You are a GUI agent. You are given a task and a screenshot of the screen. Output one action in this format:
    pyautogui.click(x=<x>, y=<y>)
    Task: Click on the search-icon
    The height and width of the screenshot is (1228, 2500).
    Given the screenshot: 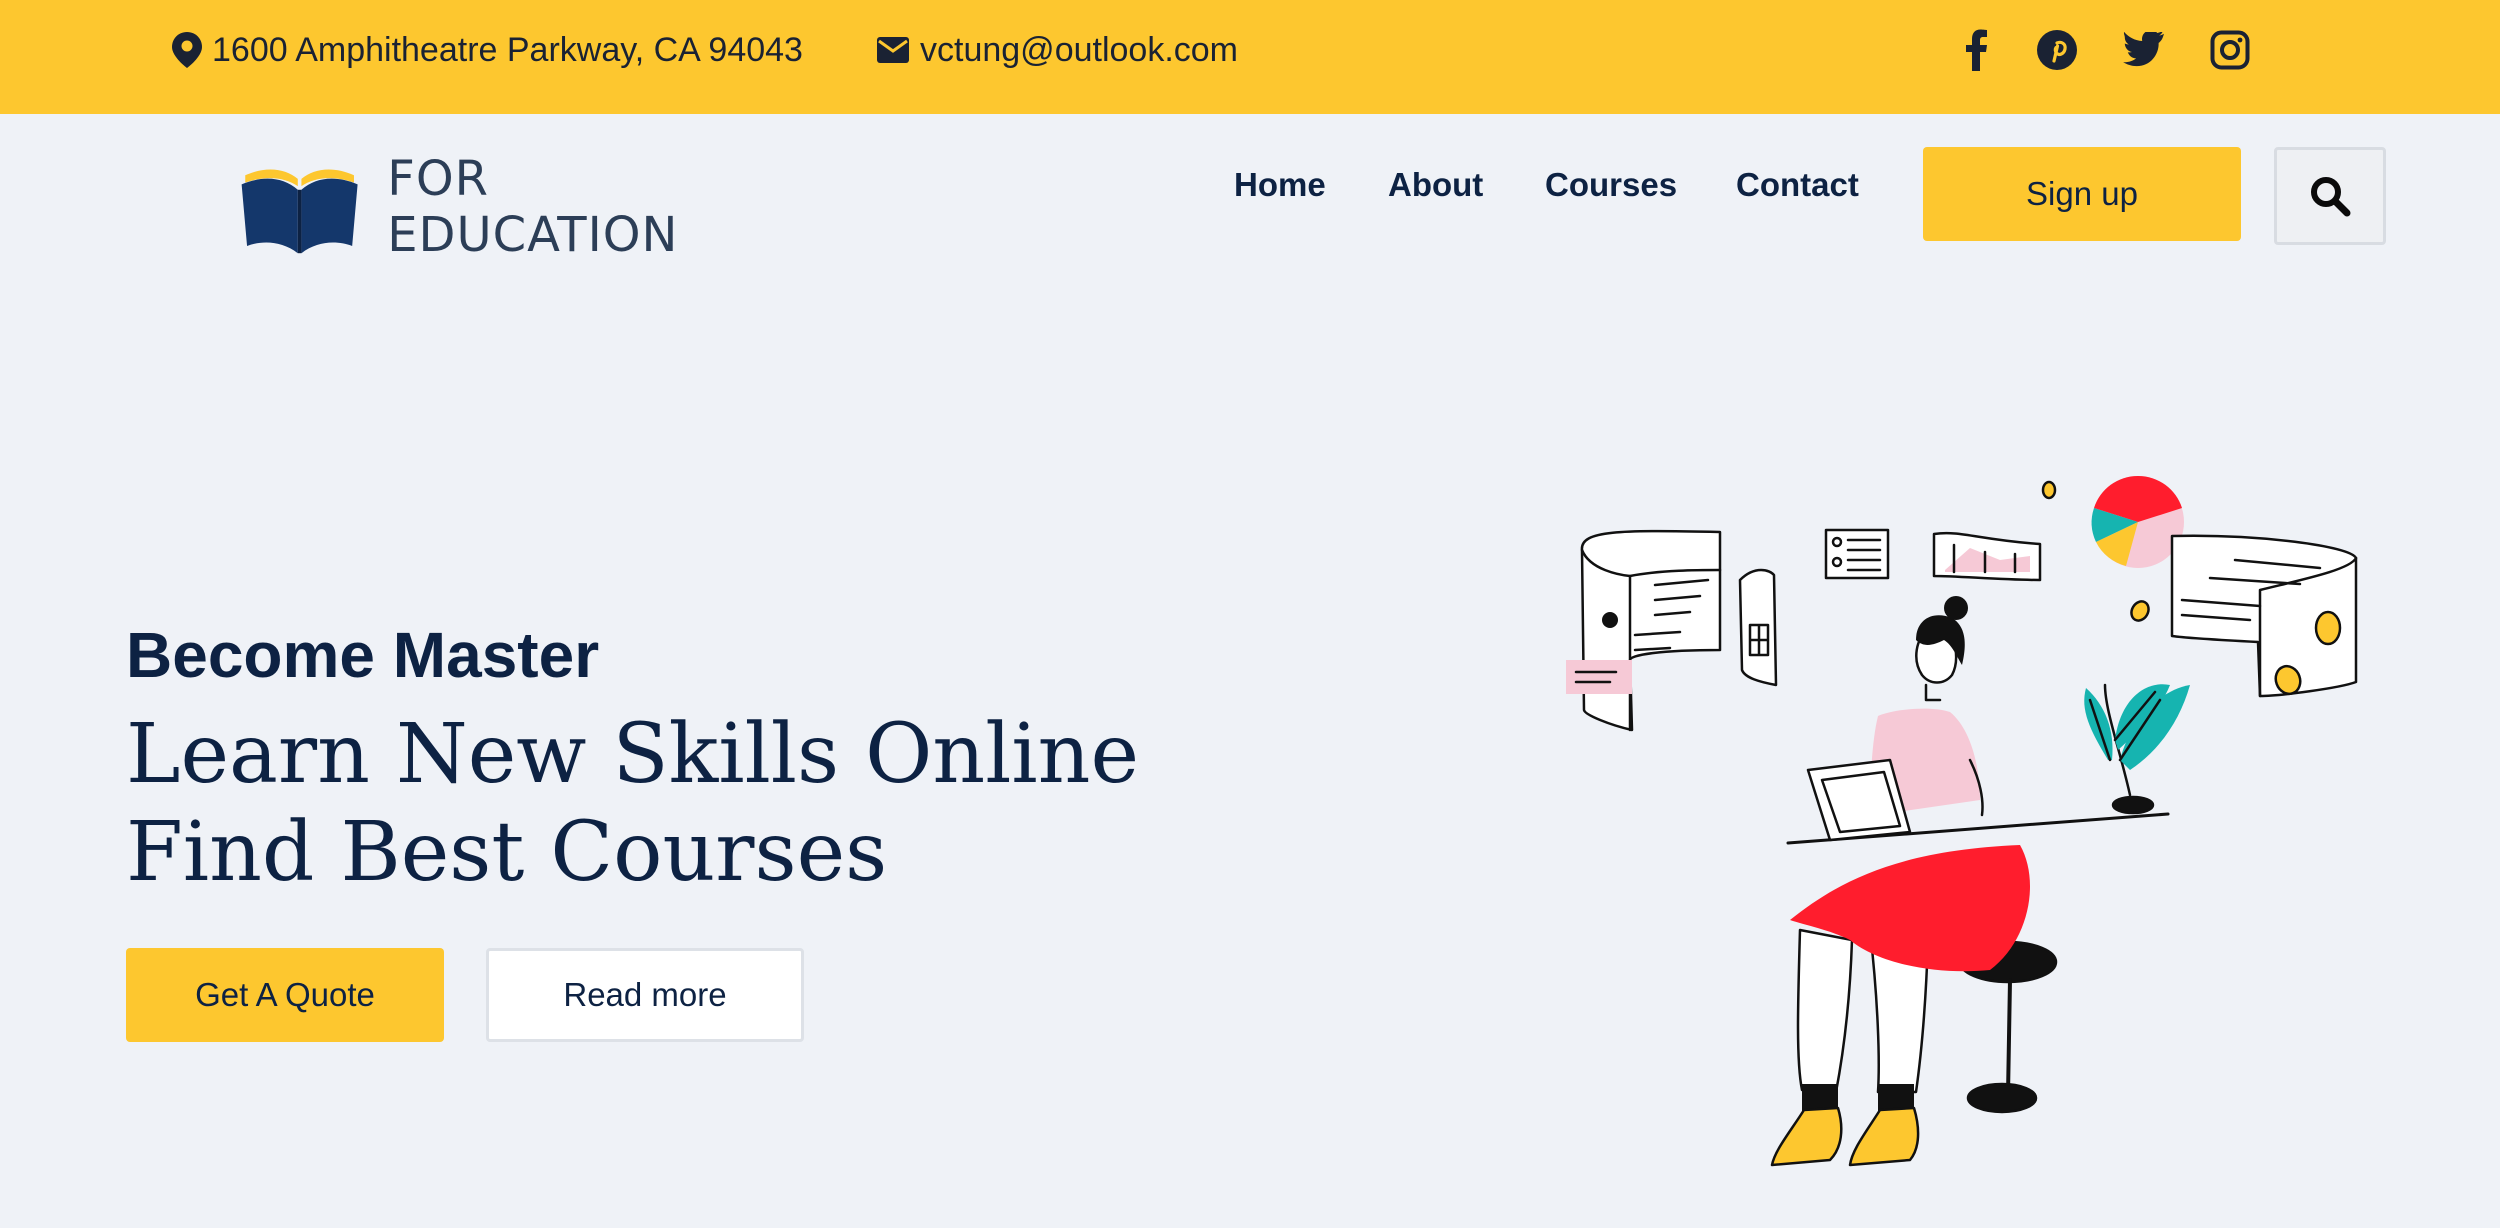 What is the action you would take?
    pyautogui.click(x=2331, y=197)
    